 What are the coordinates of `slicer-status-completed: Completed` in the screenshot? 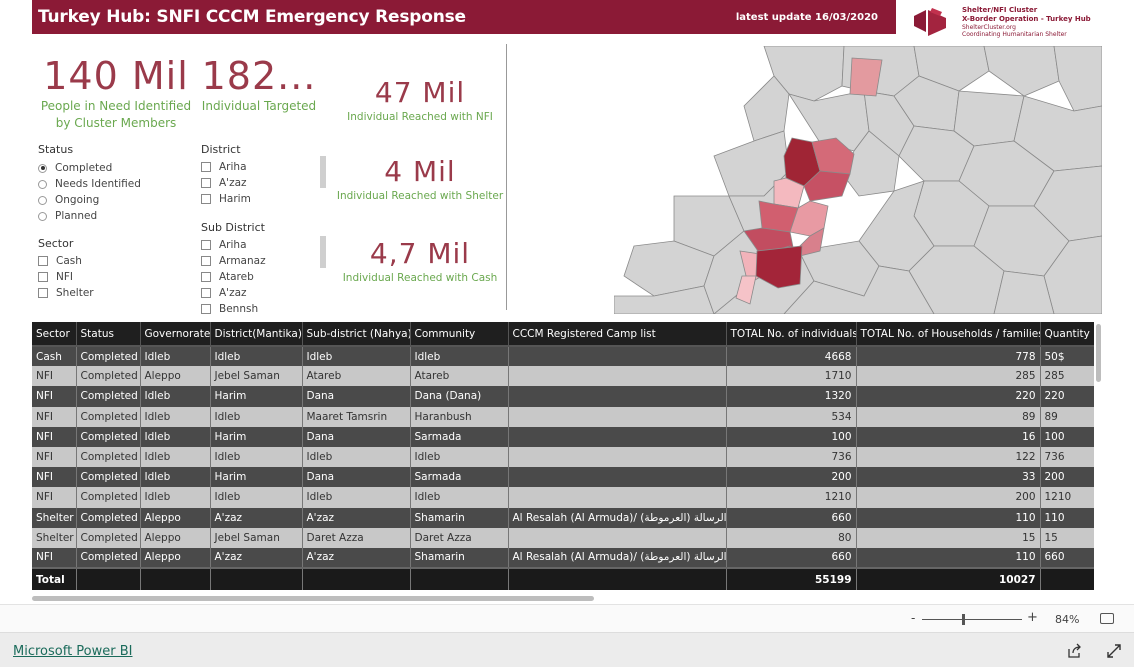 It's located at (75, 168).